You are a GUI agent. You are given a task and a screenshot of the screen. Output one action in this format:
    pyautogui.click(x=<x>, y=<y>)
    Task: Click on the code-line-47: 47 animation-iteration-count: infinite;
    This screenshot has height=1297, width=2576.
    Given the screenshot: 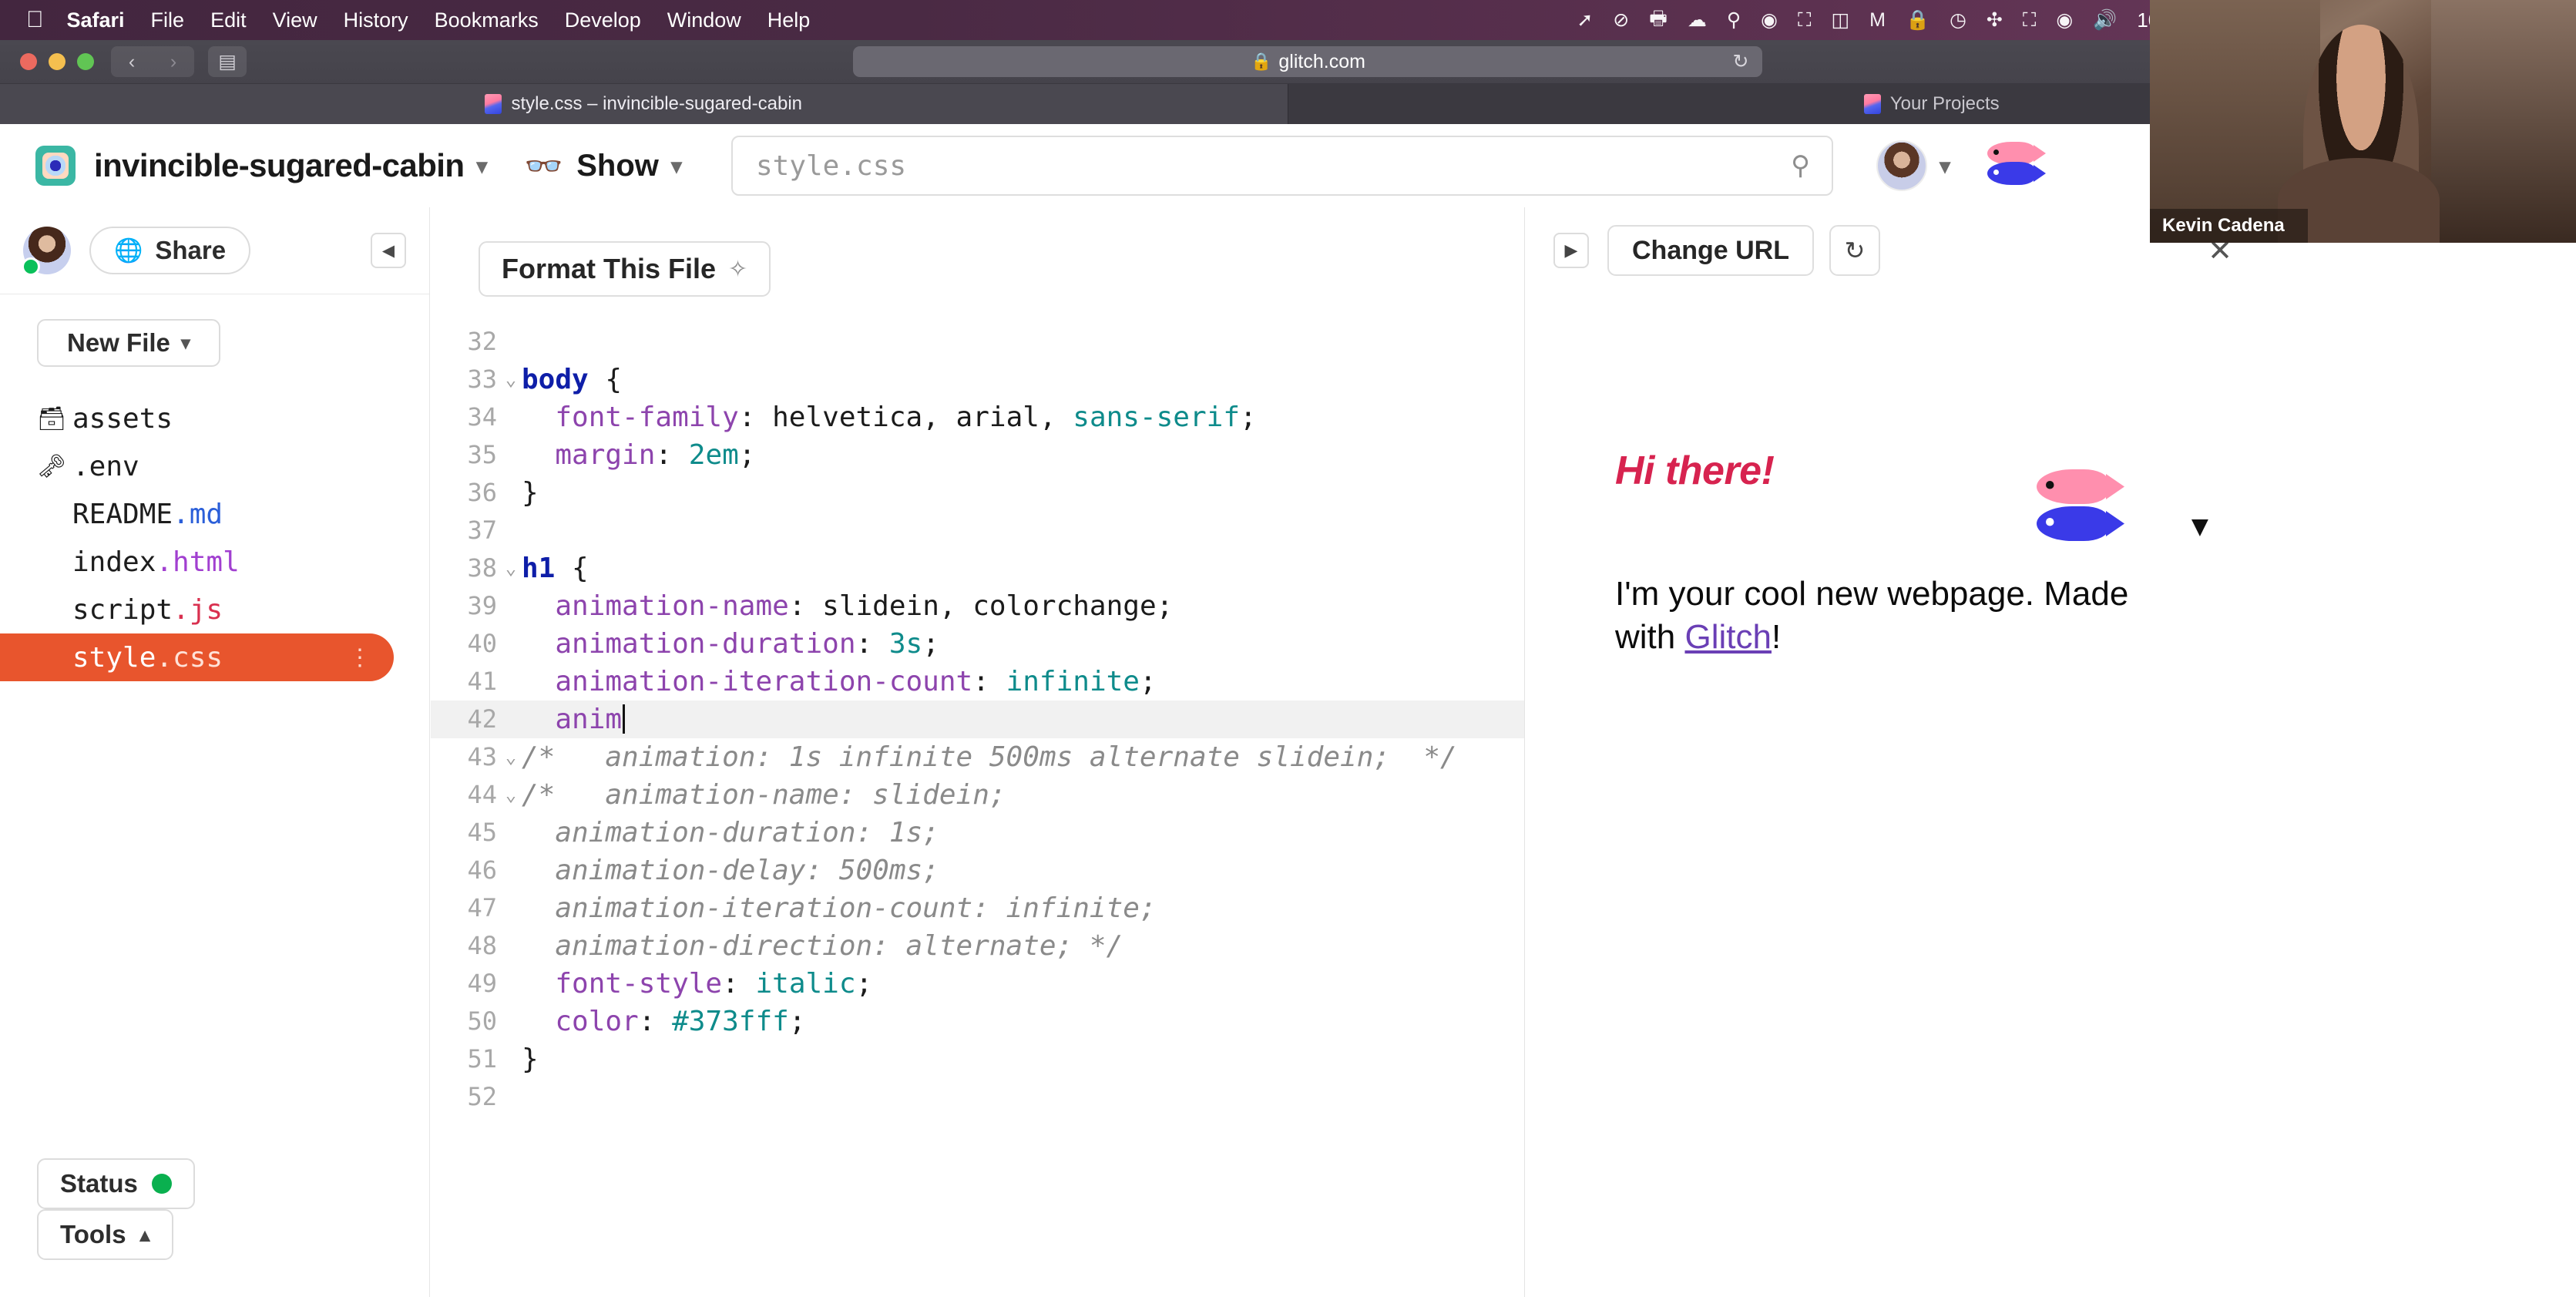 What is the action you would take?
    pyautogui.click(x=977, y=908)
    